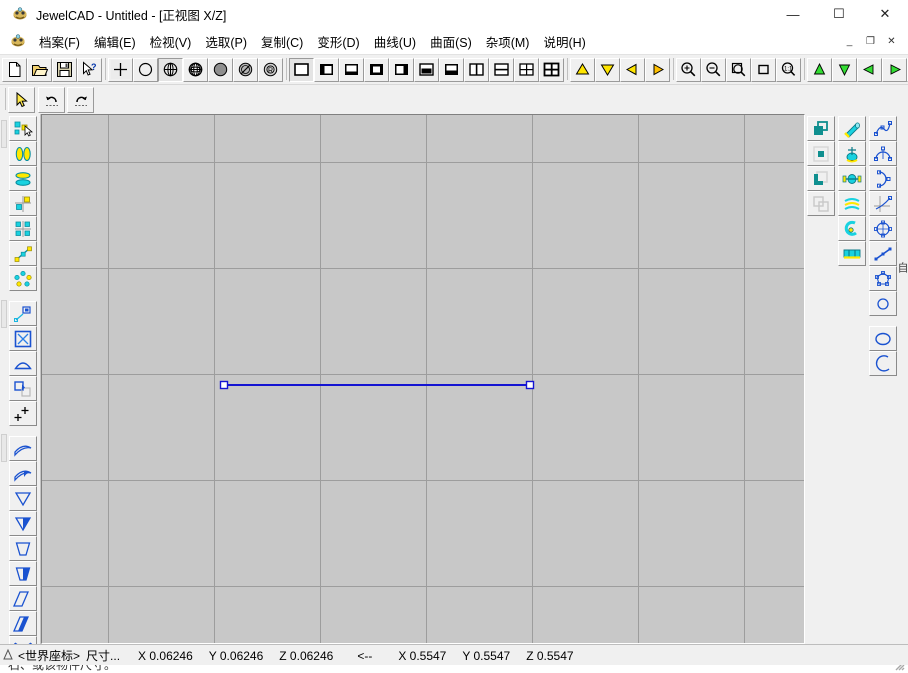  I want to click on taper-down-button, so click(23, 498).